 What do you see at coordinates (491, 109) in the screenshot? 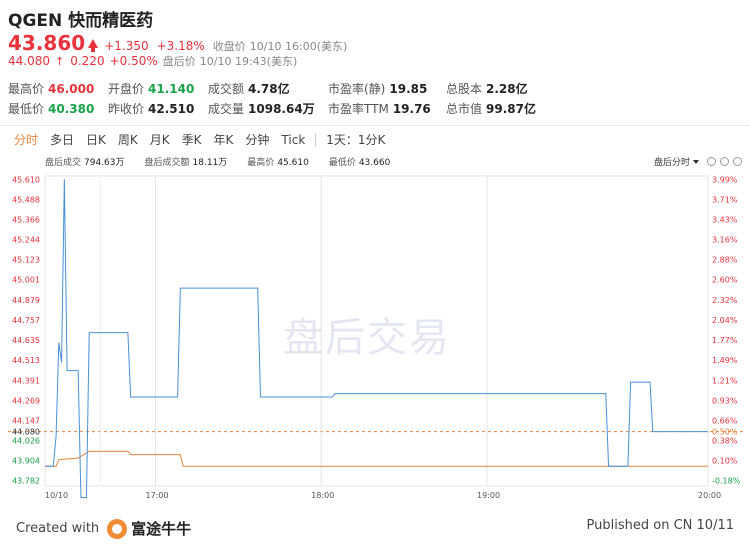
I see `stat-mktcap: 总市值 99.87亿` at bounding box center [491, 109].